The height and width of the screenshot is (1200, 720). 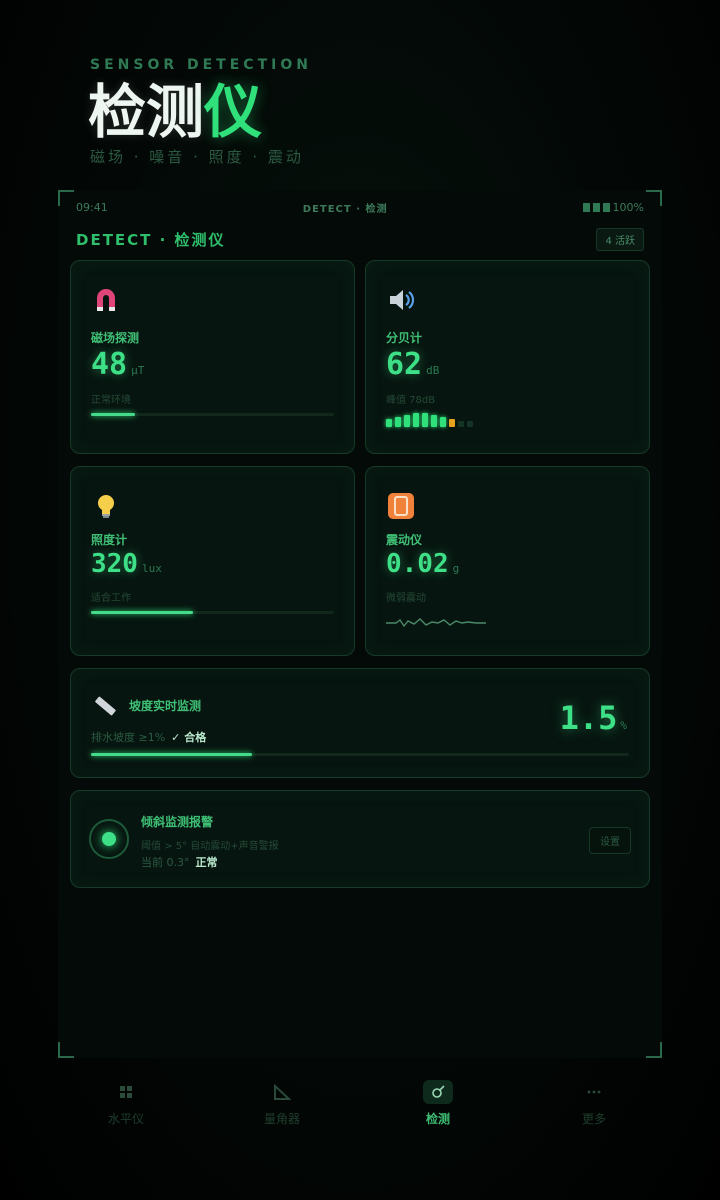 I want to click on vibration-waveform, so click(x=436, y=623).